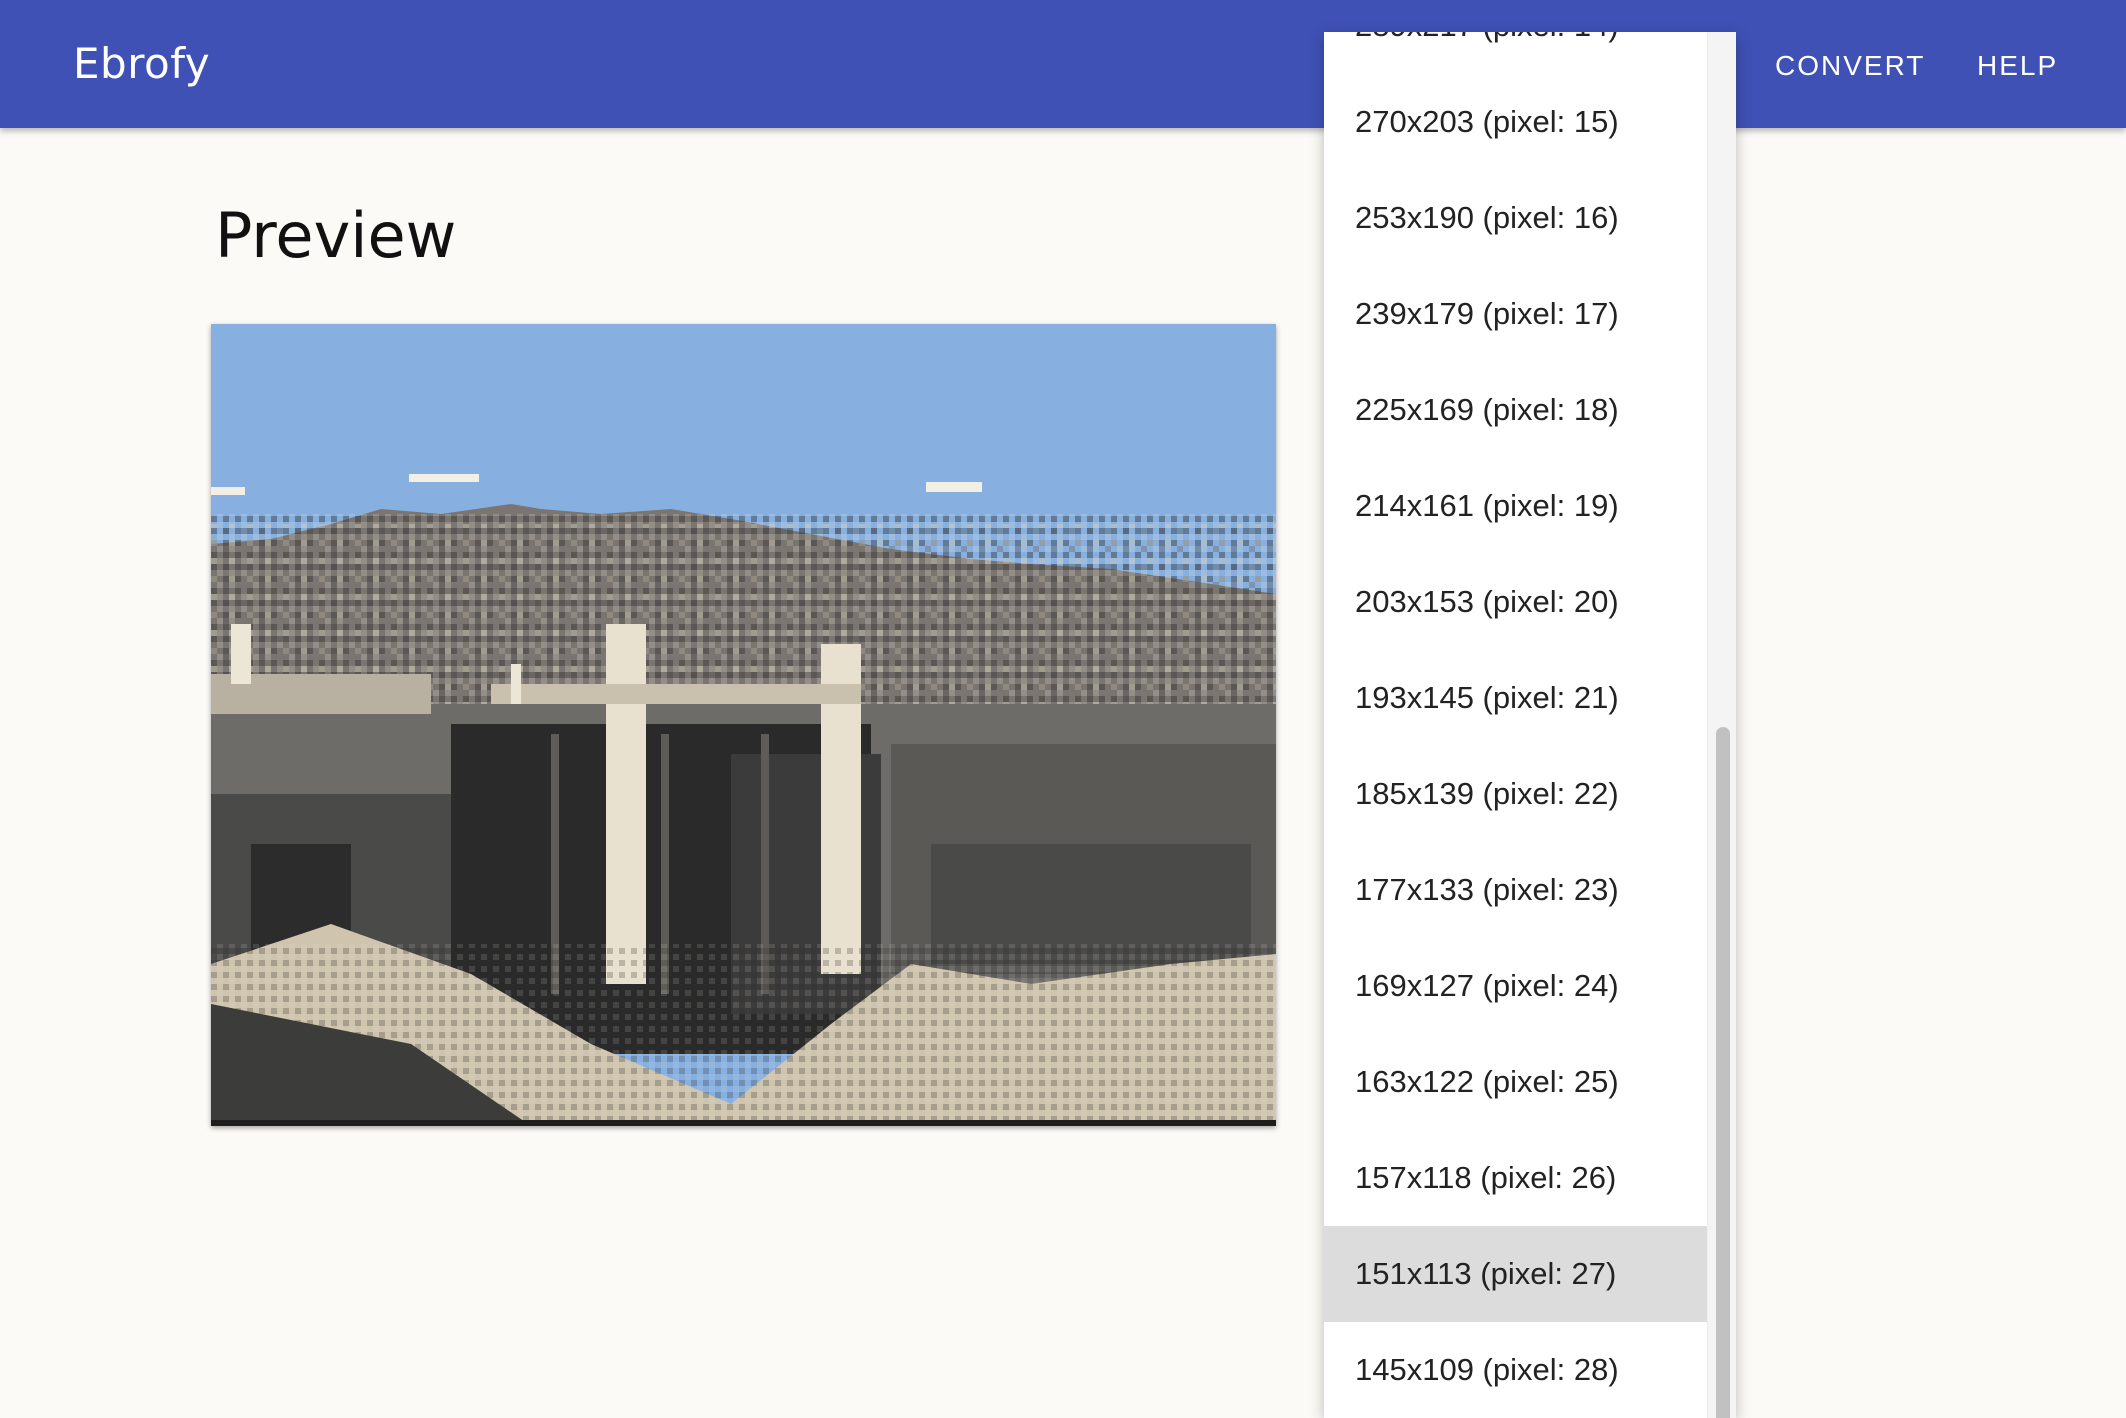 This screenshot has height=1418, width=2126. Describe the element at coordinates (1516, 314) in the screenshot. I see `dropdown-option: 239x179 (pixel: 17)` at that location.